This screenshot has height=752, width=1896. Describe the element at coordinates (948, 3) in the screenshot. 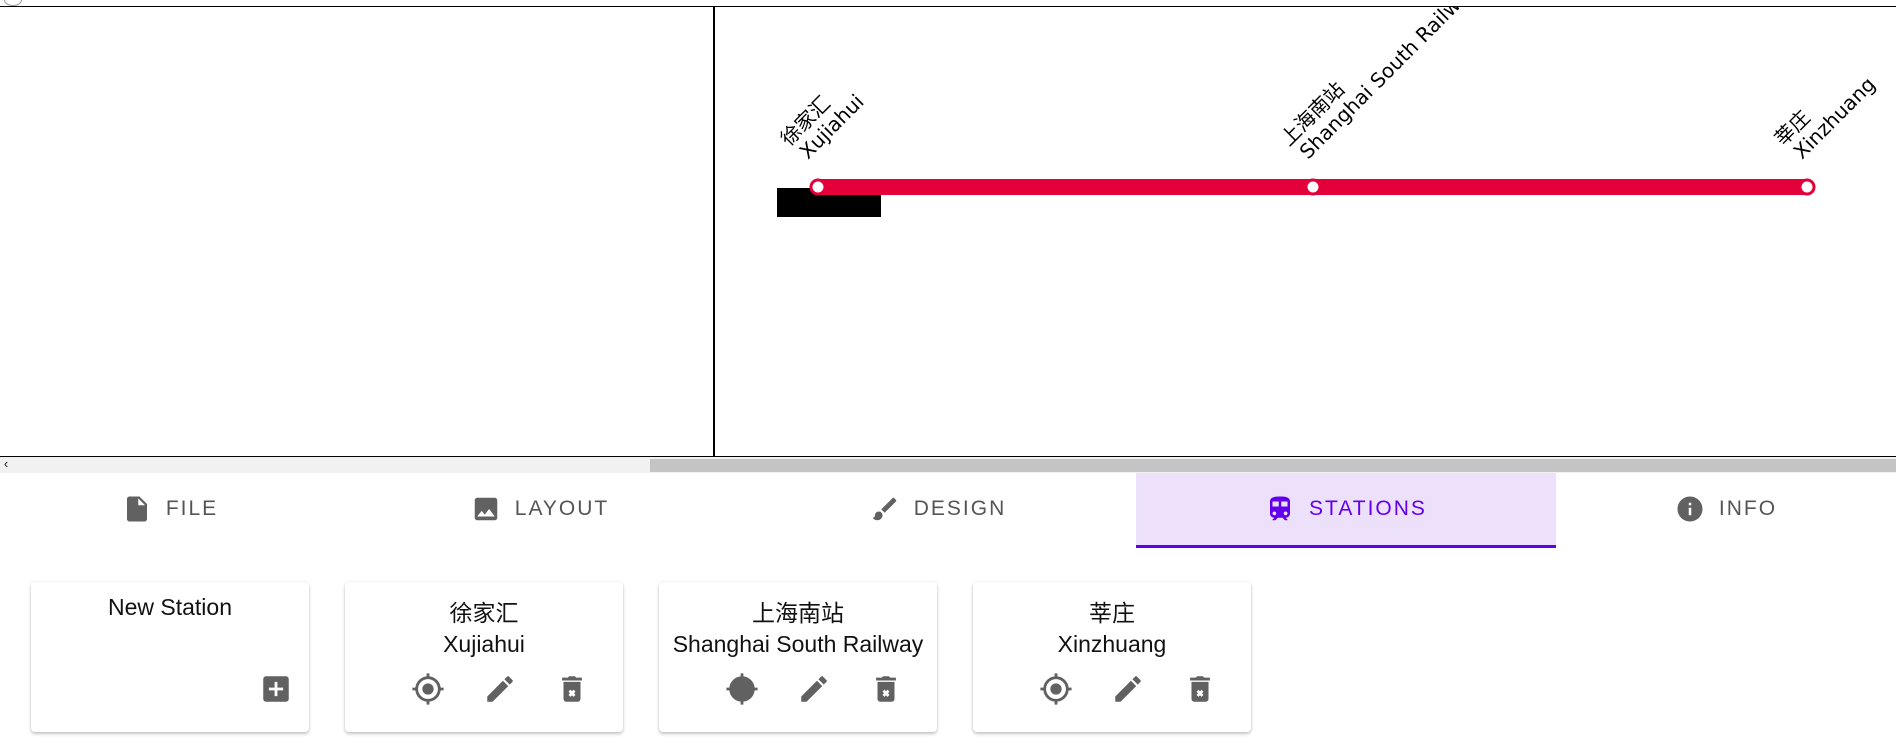

I see `window-top-bar` at that location.